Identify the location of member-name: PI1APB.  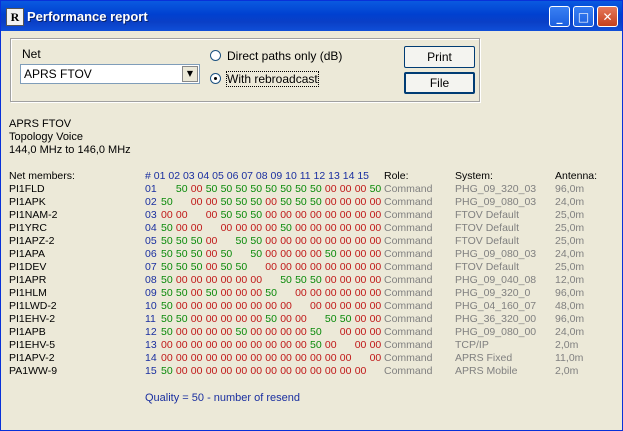
(27, 332).